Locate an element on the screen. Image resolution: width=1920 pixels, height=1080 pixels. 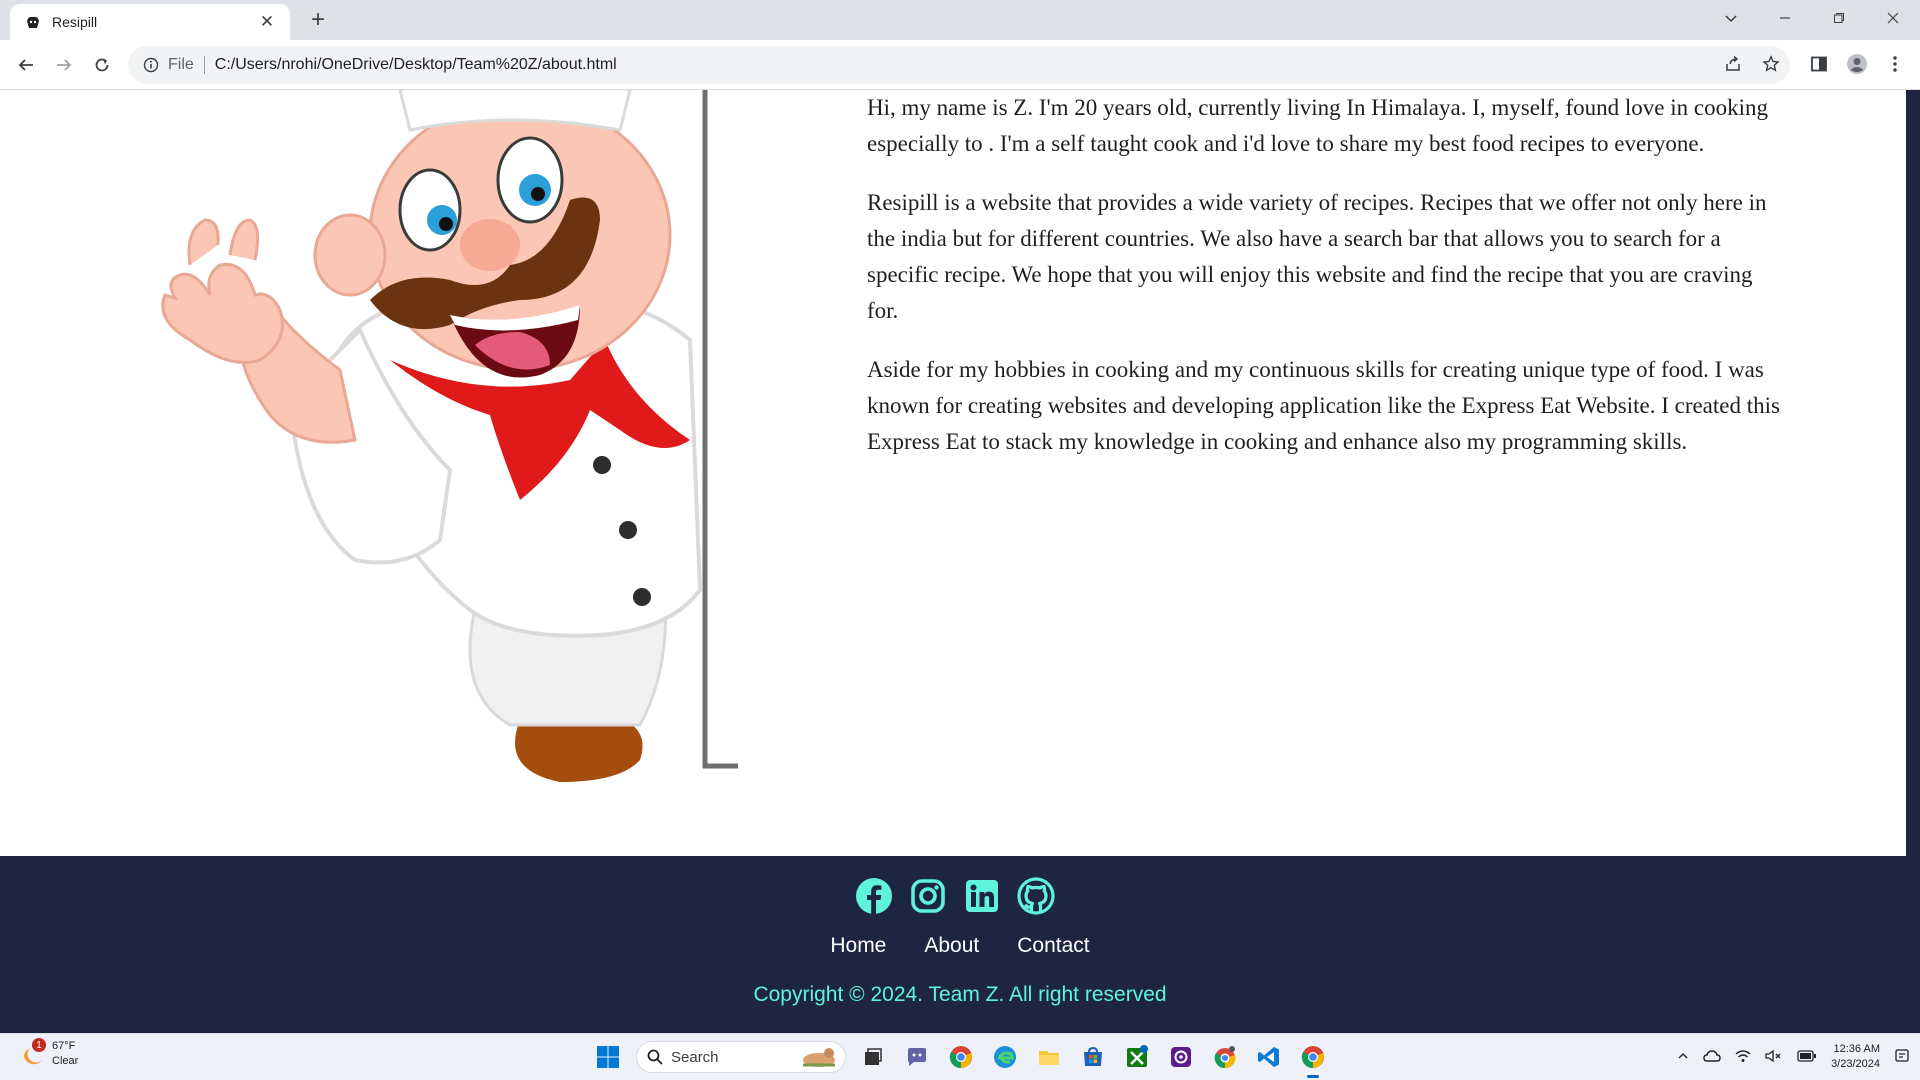
xbox-icon is located at coordinates (1137, 1057).